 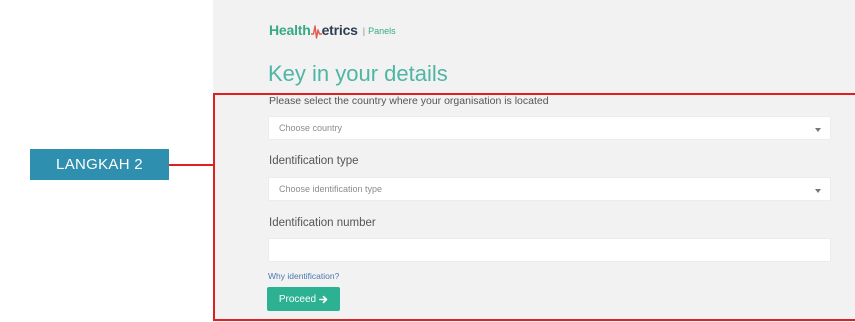 I want to click on brand-logo: Health etrics | Panels, so click(x=332, y=31).